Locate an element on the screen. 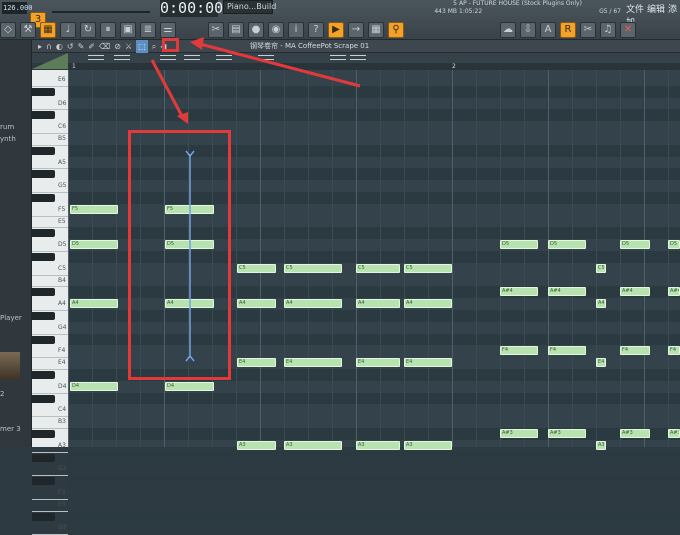 The height and width of the screenshot is (535, 680). metronome-icon: ♩ is located at coordinates (68, 30).